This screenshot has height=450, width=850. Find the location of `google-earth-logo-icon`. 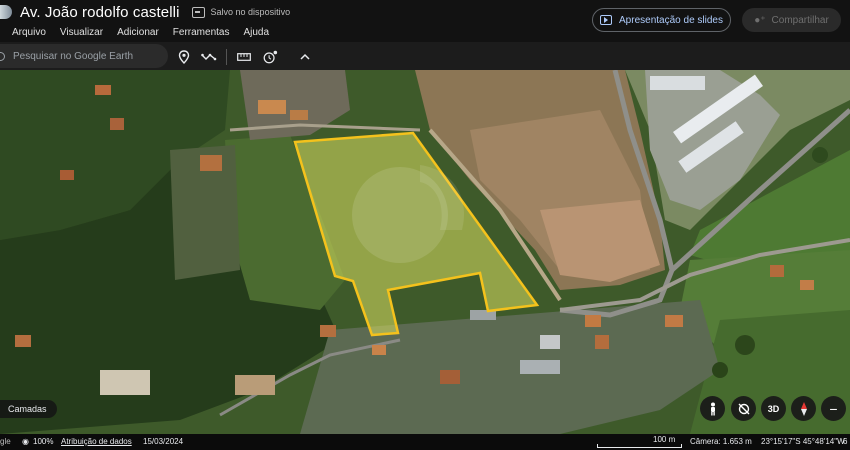

google-earth-logo-icon is located at coordinates (6, 12).